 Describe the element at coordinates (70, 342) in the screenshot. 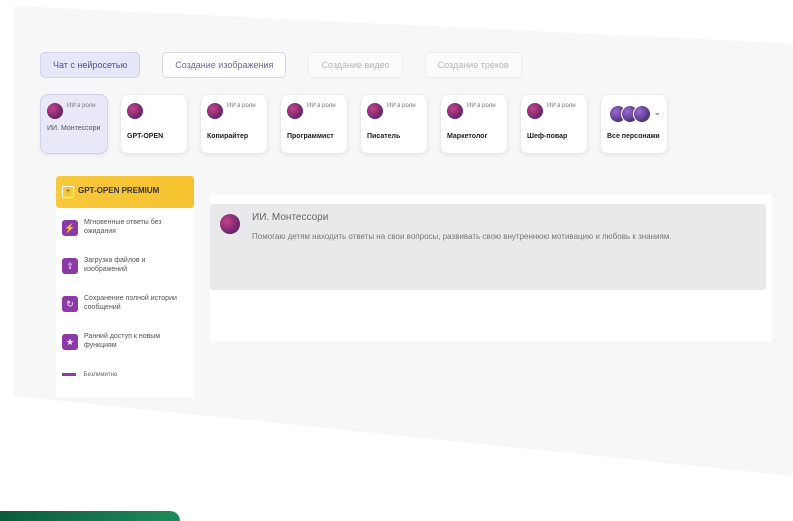

I see `star-icon: ★` at that location.